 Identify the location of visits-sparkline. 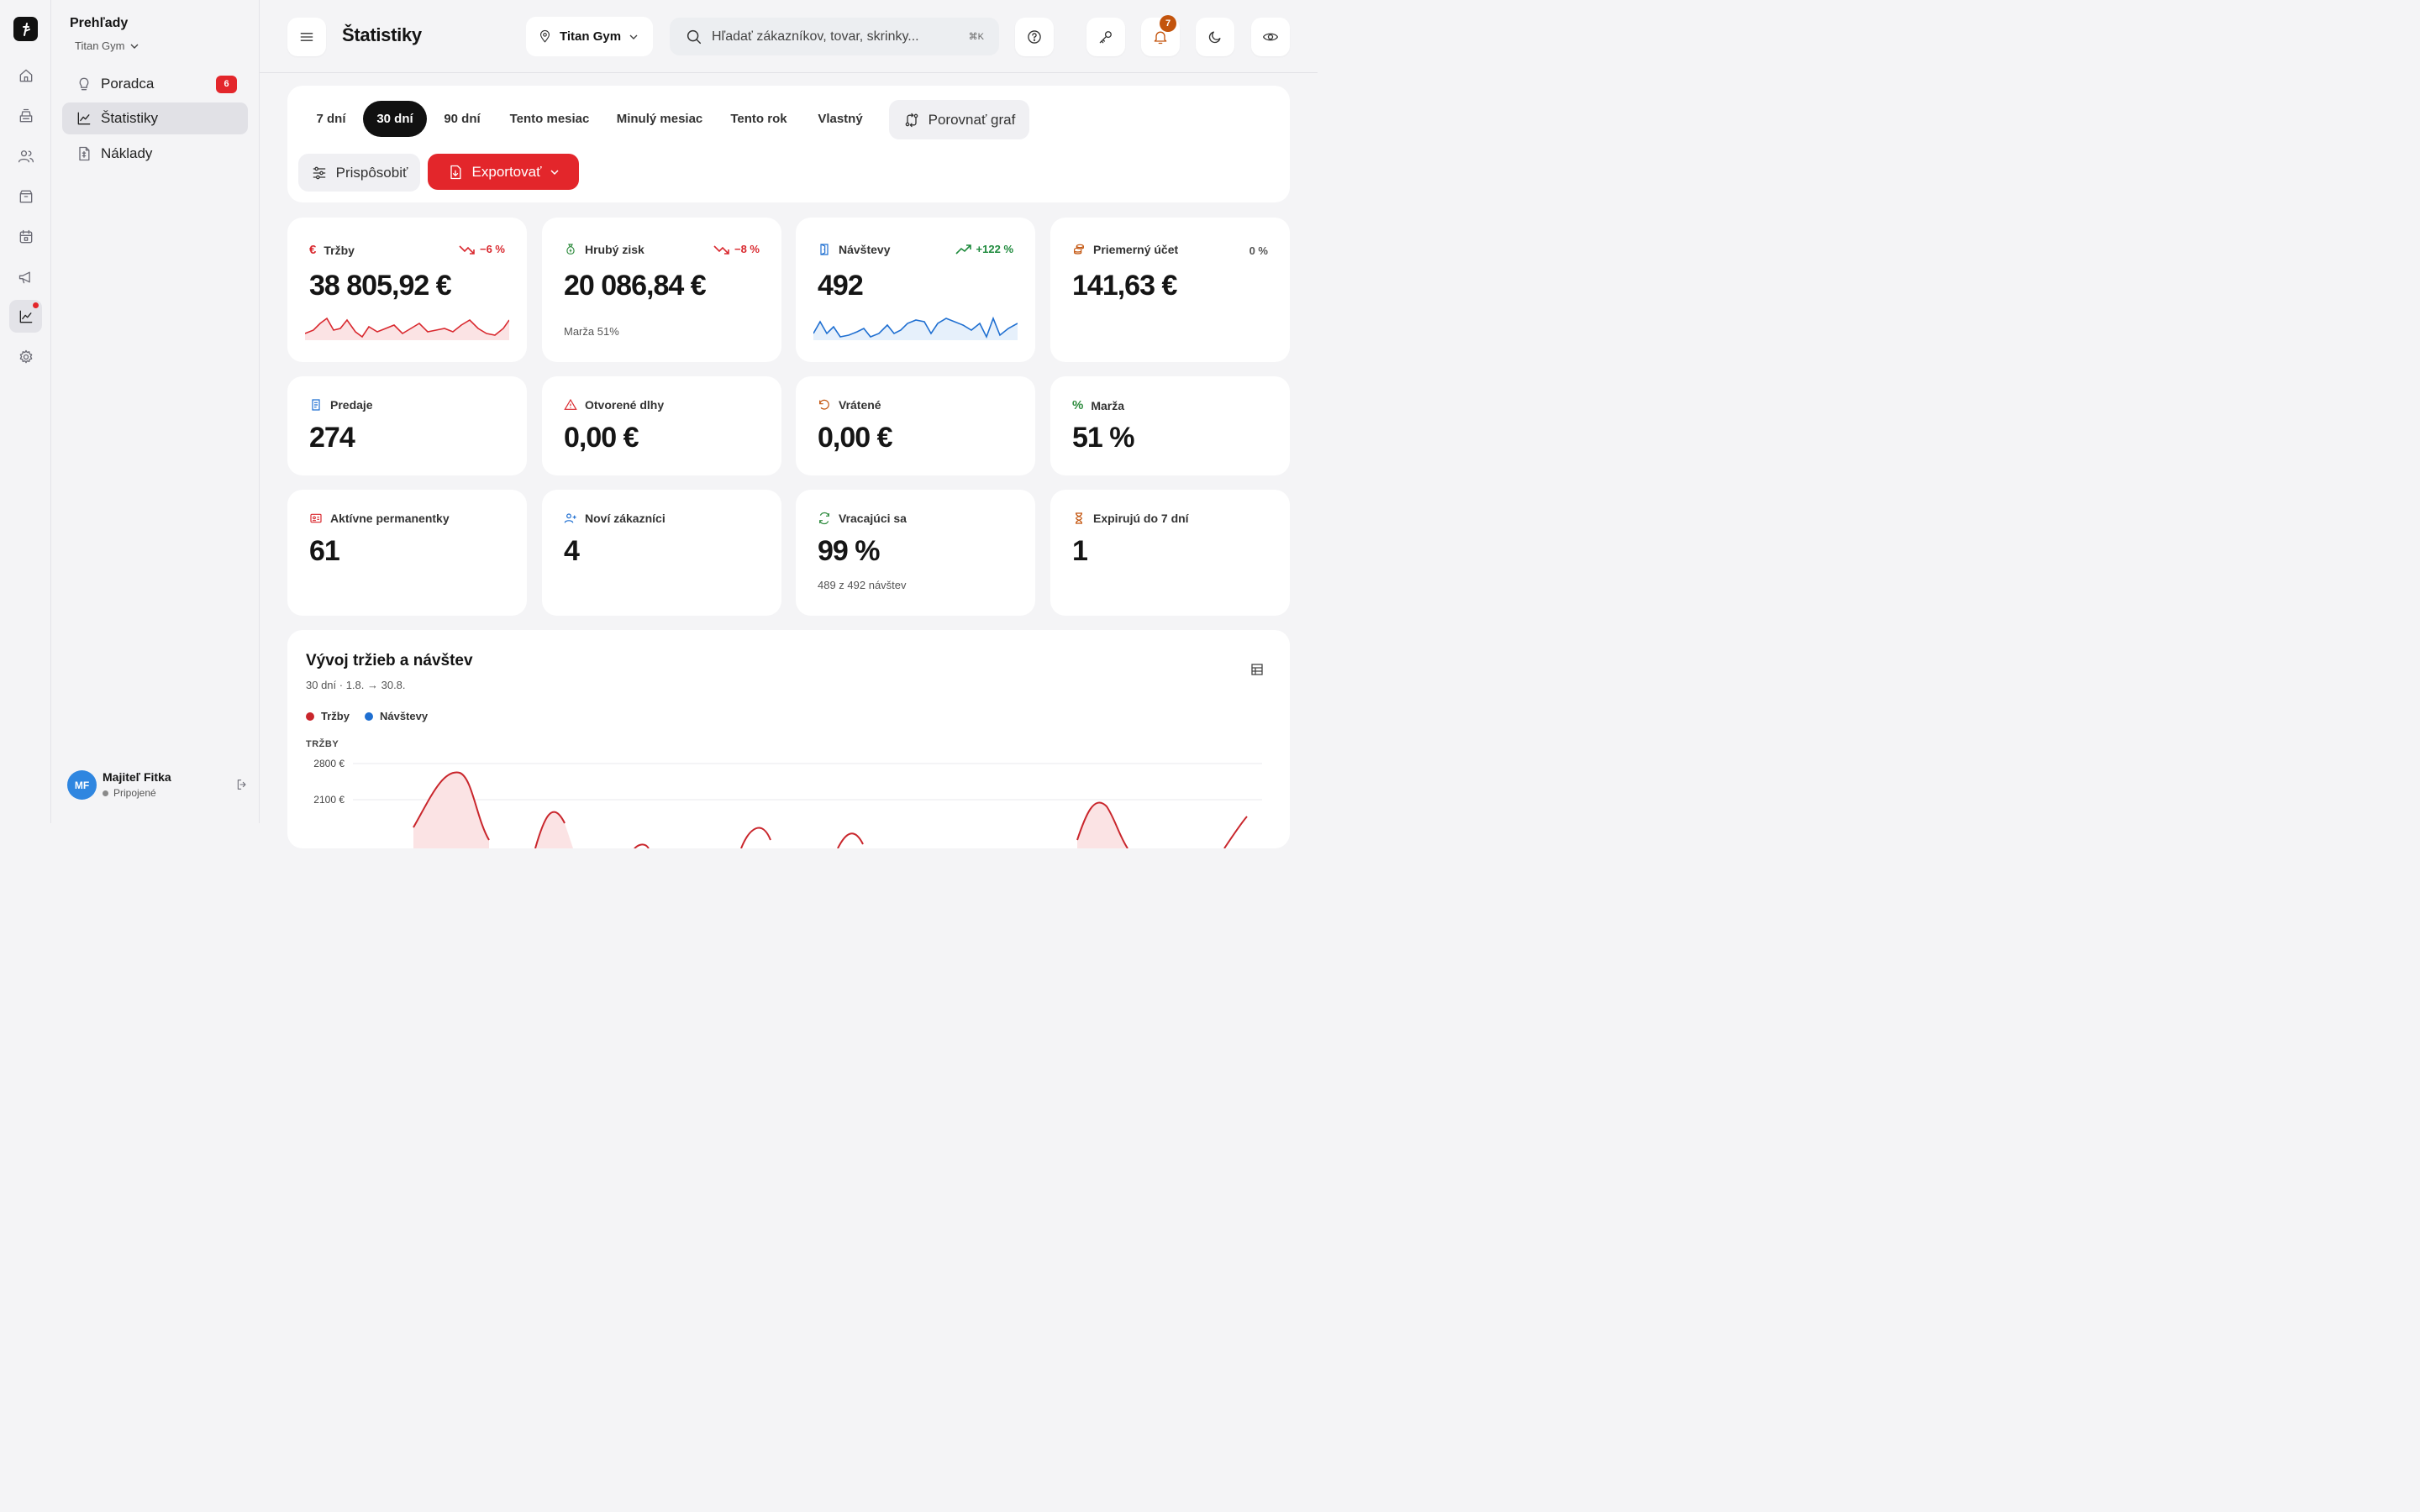
(915, 328).